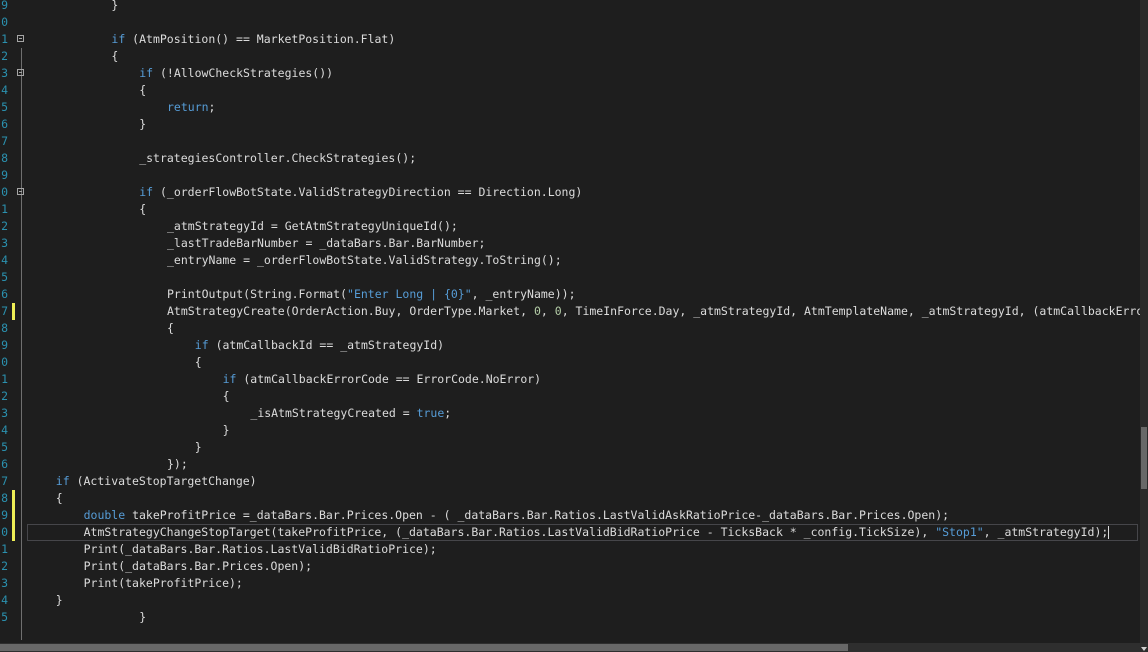  I want to click on code-line: 6}, so click(570, 124).